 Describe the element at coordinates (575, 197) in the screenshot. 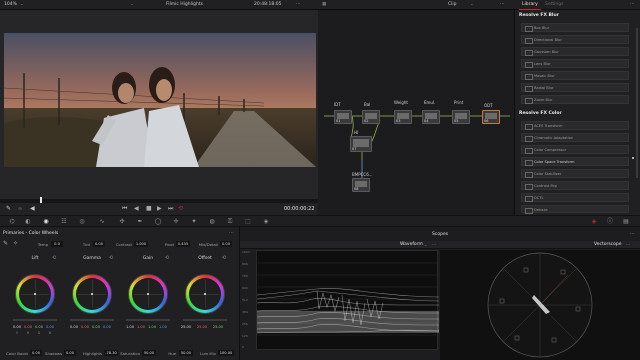

I see `fx-item: DCTL` at that location.